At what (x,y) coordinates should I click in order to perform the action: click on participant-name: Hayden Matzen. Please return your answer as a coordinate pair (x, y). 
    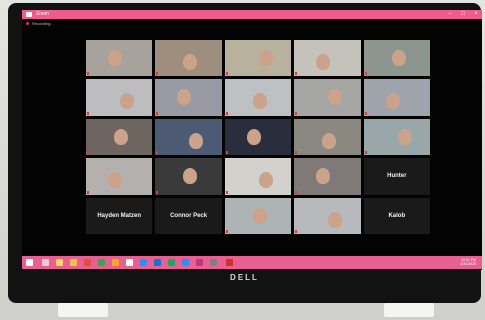
    Looking at the image, I should click on (119, 215).